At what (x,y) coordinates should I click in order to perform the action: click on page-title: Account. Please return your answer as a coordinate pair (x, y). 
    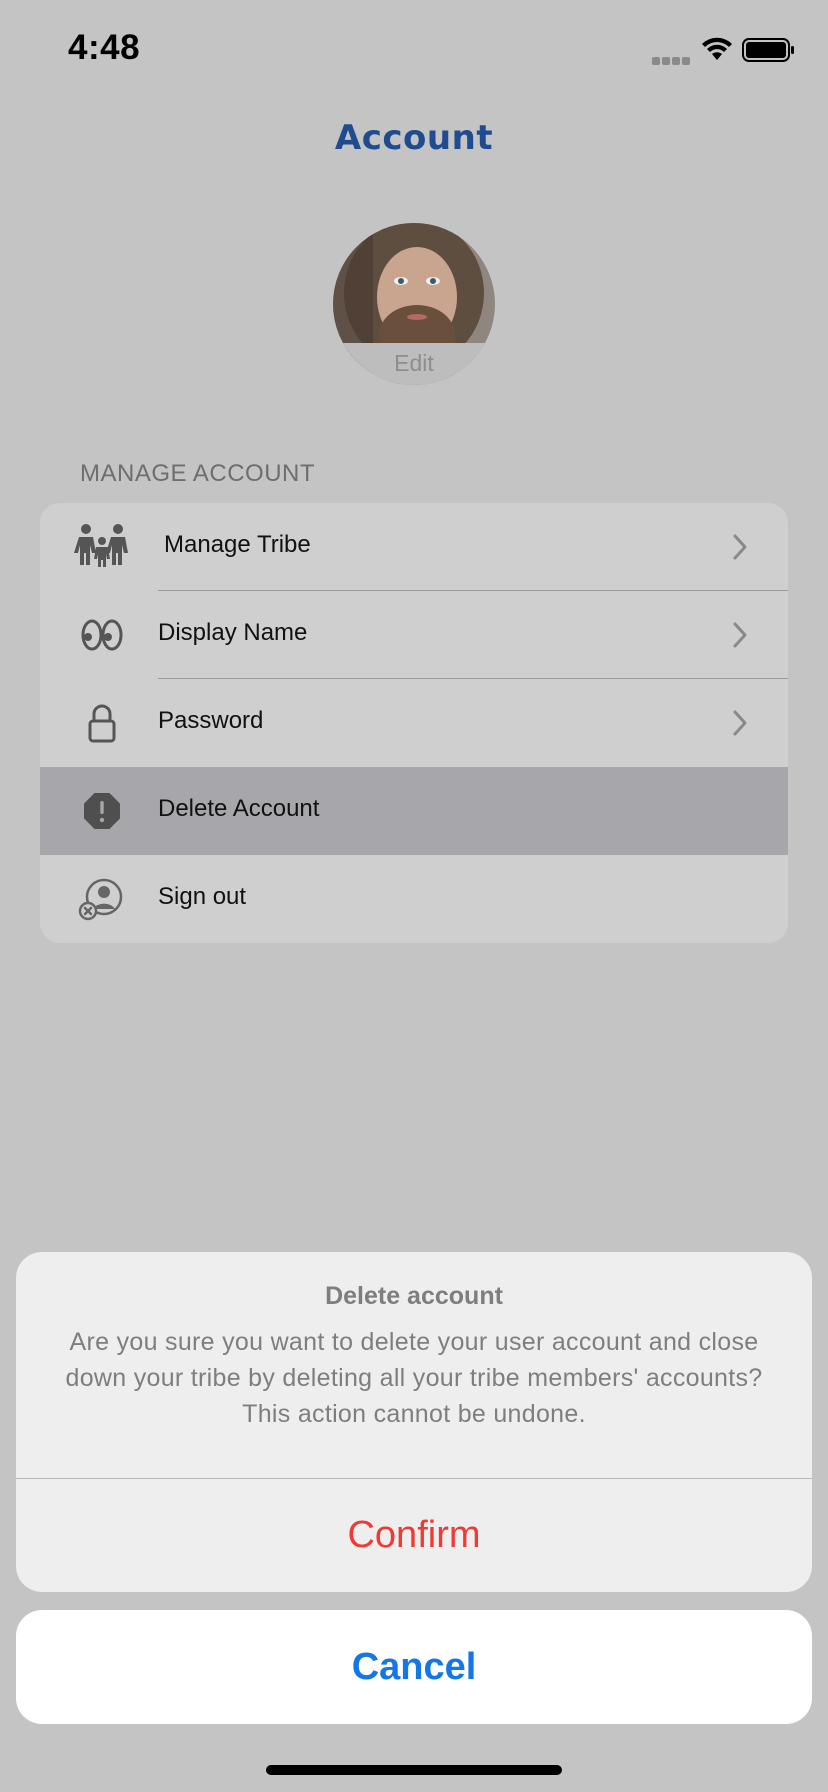
    Looking at the image, I should click on (414, 138).